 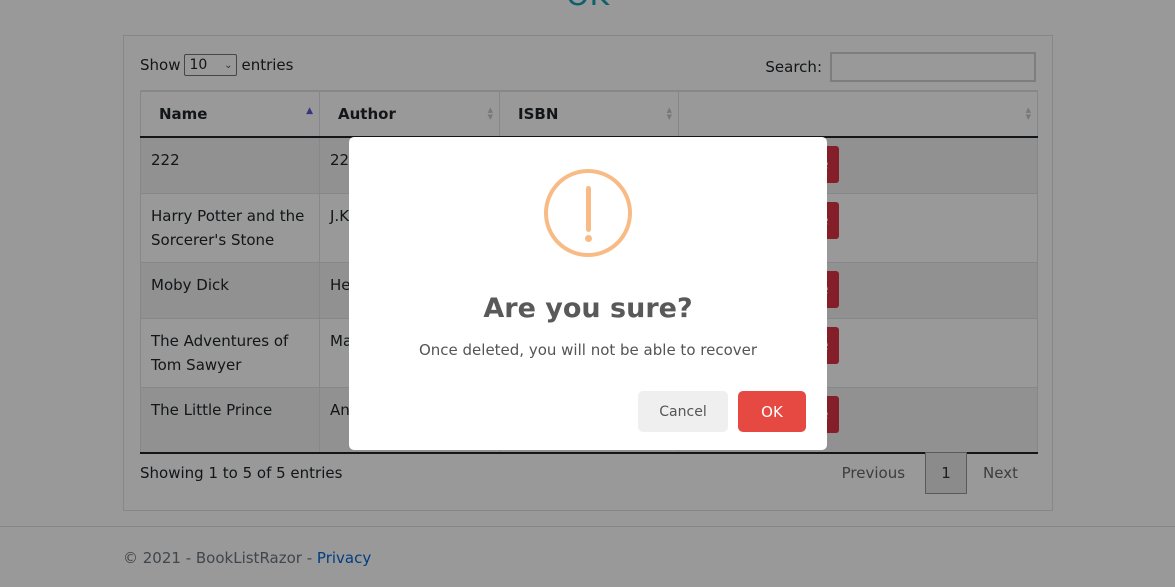 I want to click on warning-icon, so click(x=588, y=213).